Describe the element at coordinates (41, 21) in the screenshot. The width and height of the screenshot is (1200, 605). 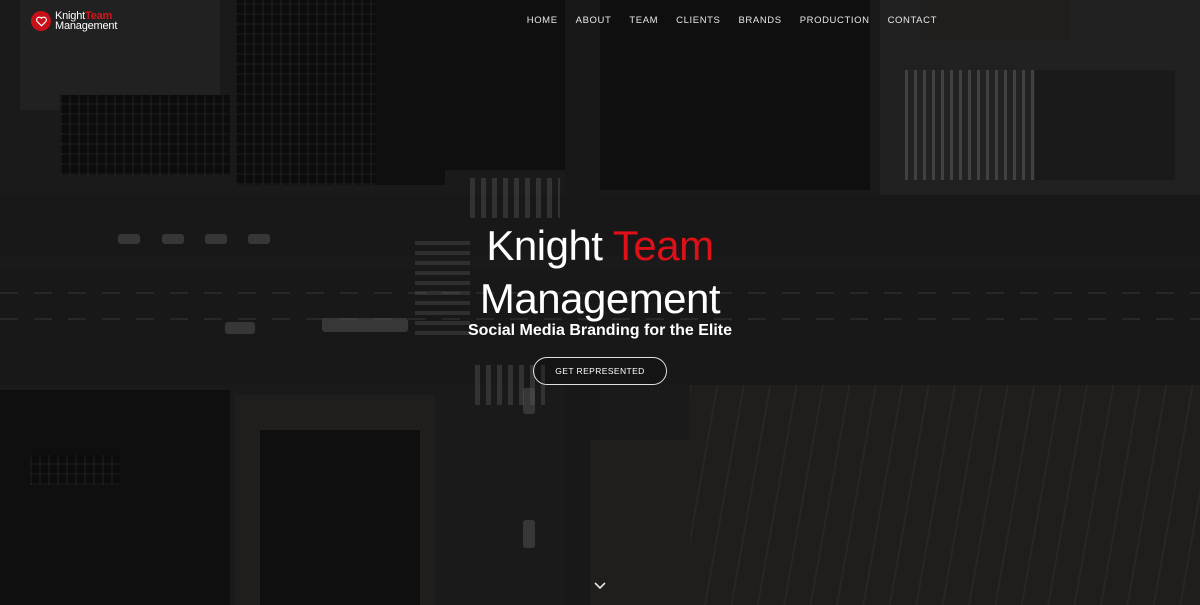
I see `heart-logo-icon` at that location.